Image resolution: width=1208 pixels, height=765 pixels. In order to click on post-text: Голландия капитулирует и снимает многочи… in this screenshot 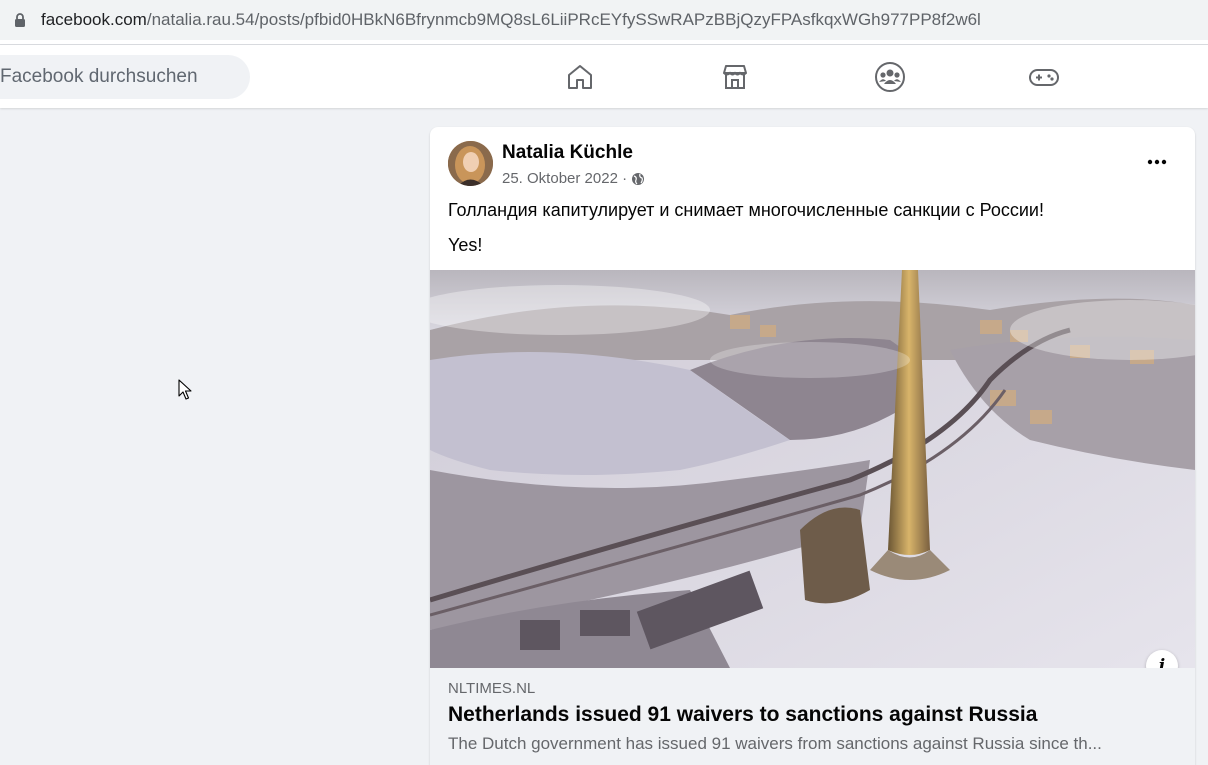, I will do `click(746, 210)`.